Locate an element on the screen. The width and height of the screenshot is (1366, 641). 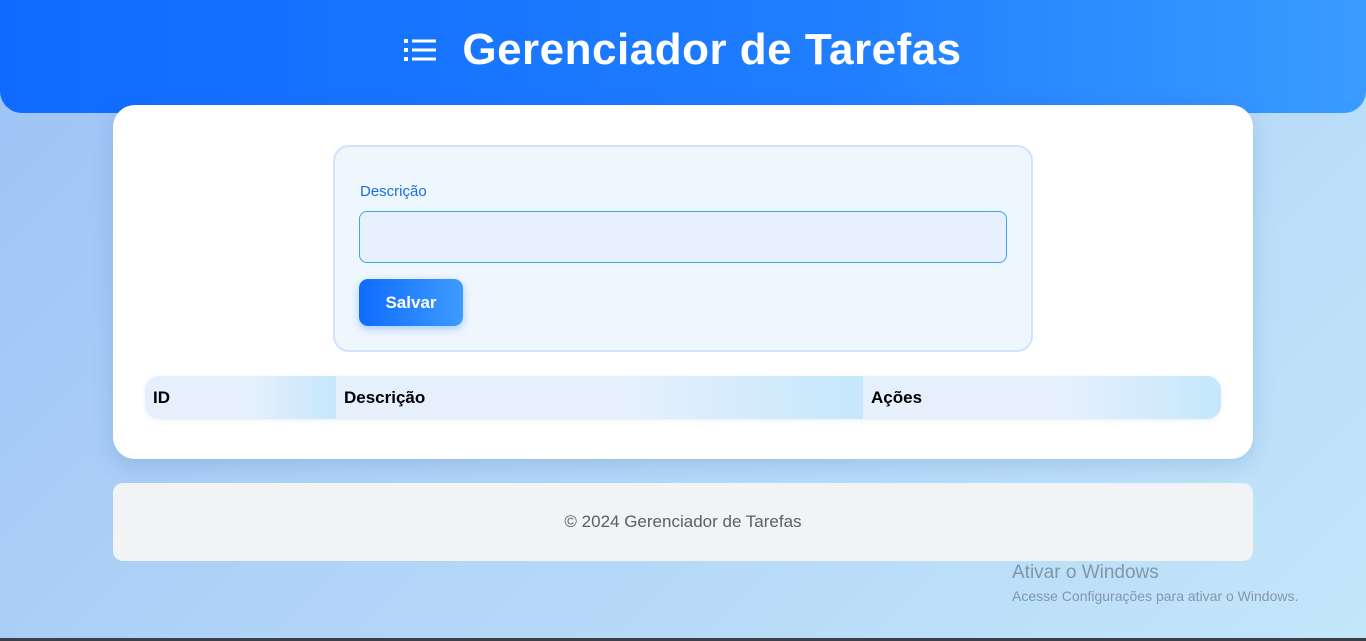
task-table: ID Descrição Ações is located at coordinates (683, 397).